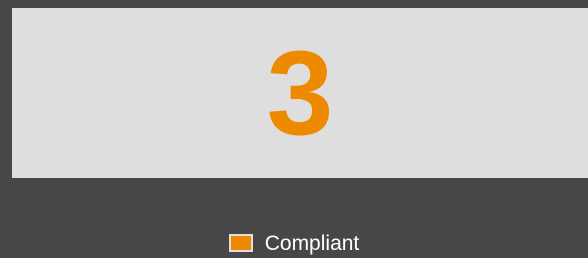 The height and width of the screenshot is (258, 588). What do you see at coordinates (240, 243) in the screenshot?
I see `legend-swatch-compliant` at bounding box center [240, 243].